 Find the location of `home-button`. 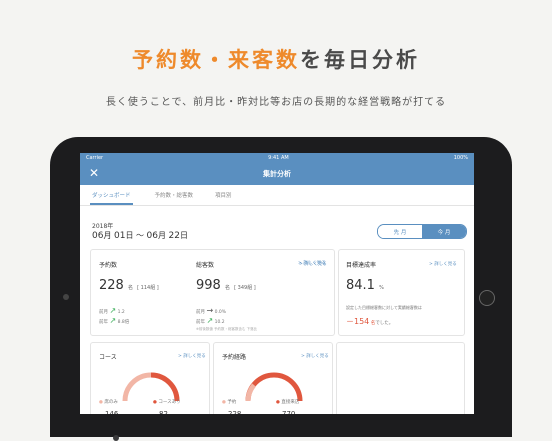

home-button is located at coordinates (487, 298).